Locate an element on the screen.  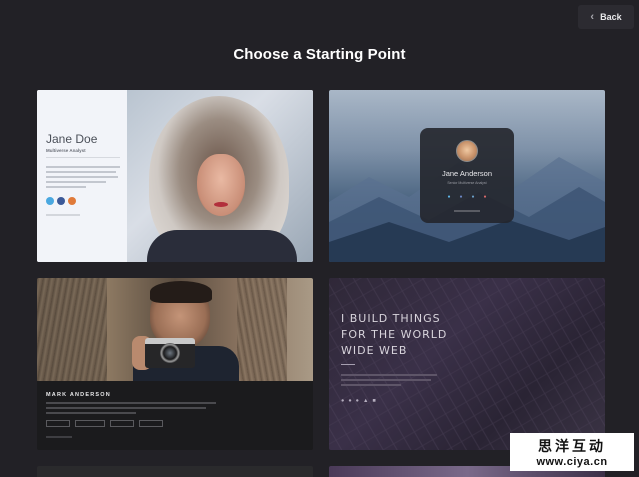
watermark-logo: 思洋互动 www.ciya.cn is located at coordinates (572, 452).